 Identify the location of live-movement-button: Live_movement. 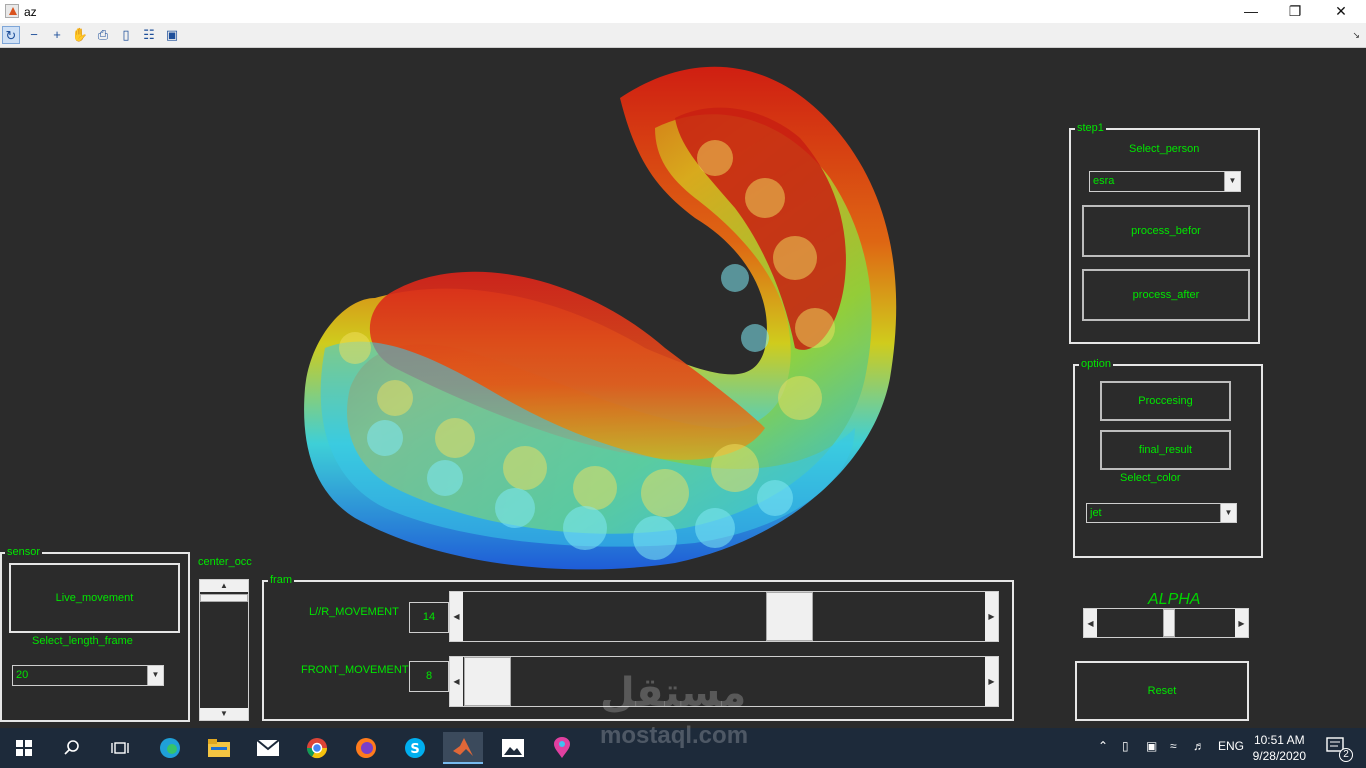
(94, 598).